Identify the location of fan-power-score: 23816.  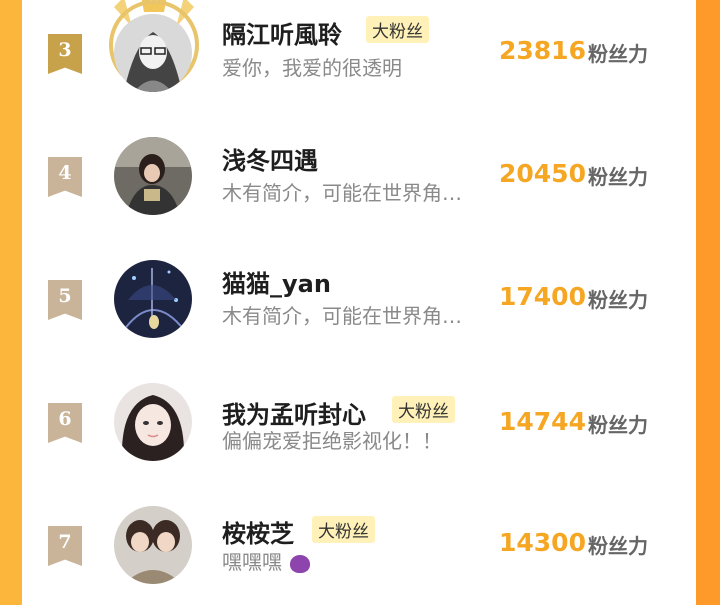
(542, 50).